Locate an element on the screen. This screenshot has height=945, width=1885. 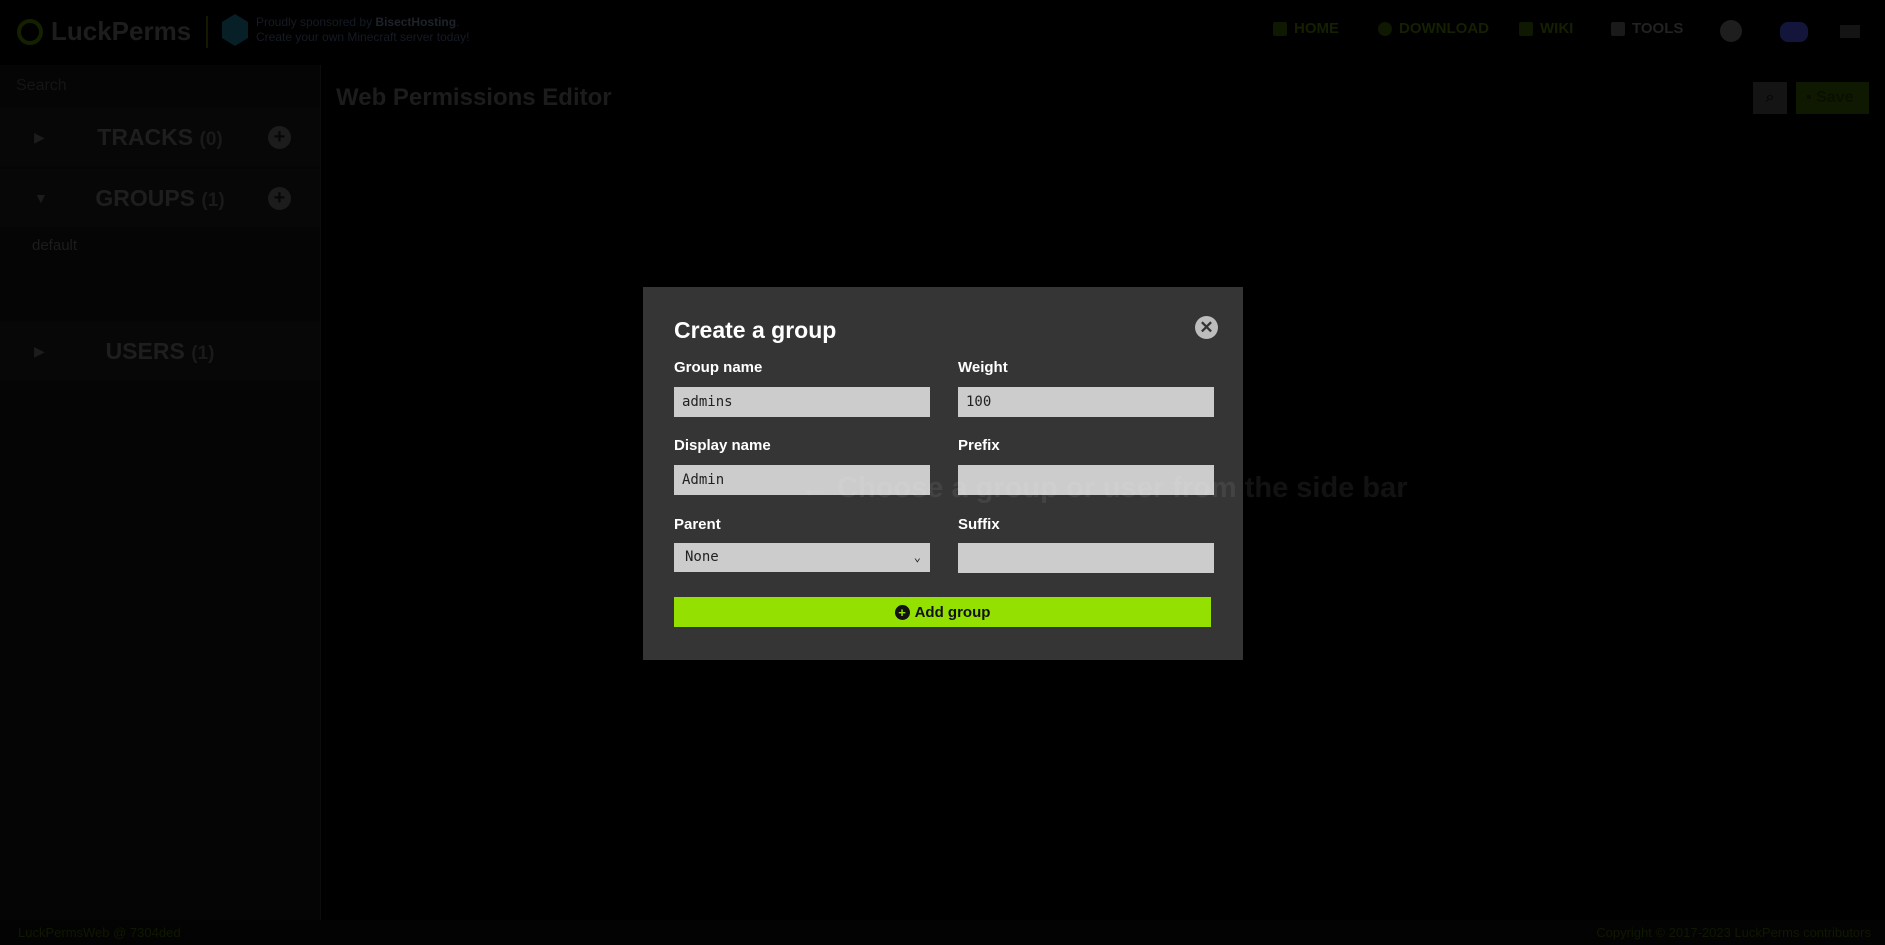
suffix-input is located at coordinates (1086, 558).